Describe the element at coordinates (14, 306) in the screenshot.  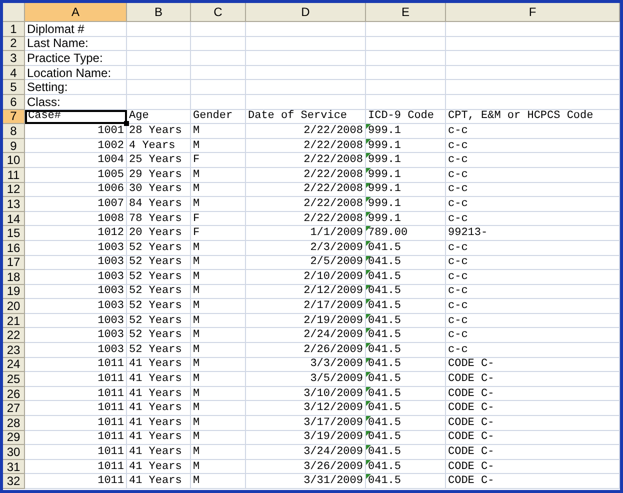
I see `row-header: 20` at that location.